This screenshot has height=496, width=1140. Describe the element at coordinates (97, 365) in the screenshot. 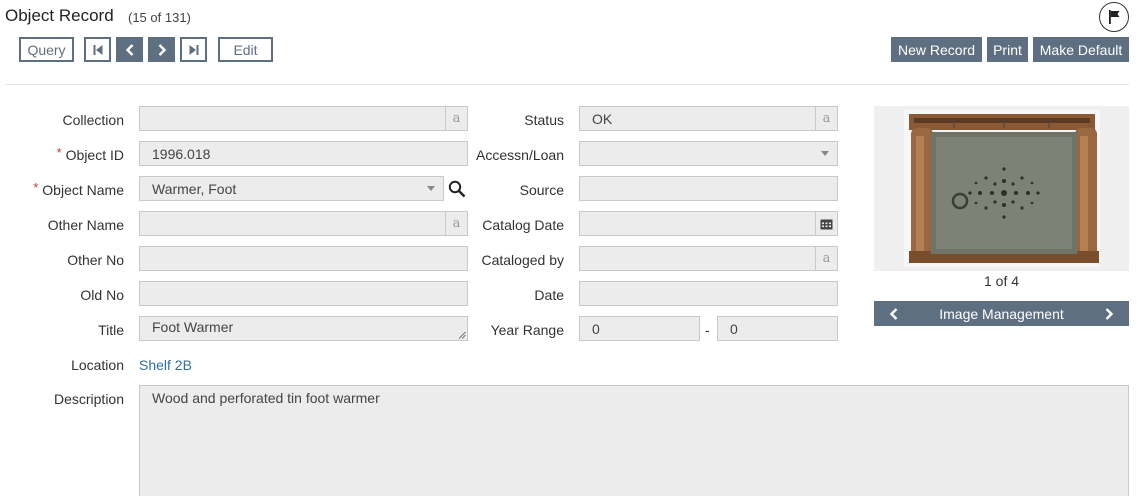

I see `location-label: Location` at that location.